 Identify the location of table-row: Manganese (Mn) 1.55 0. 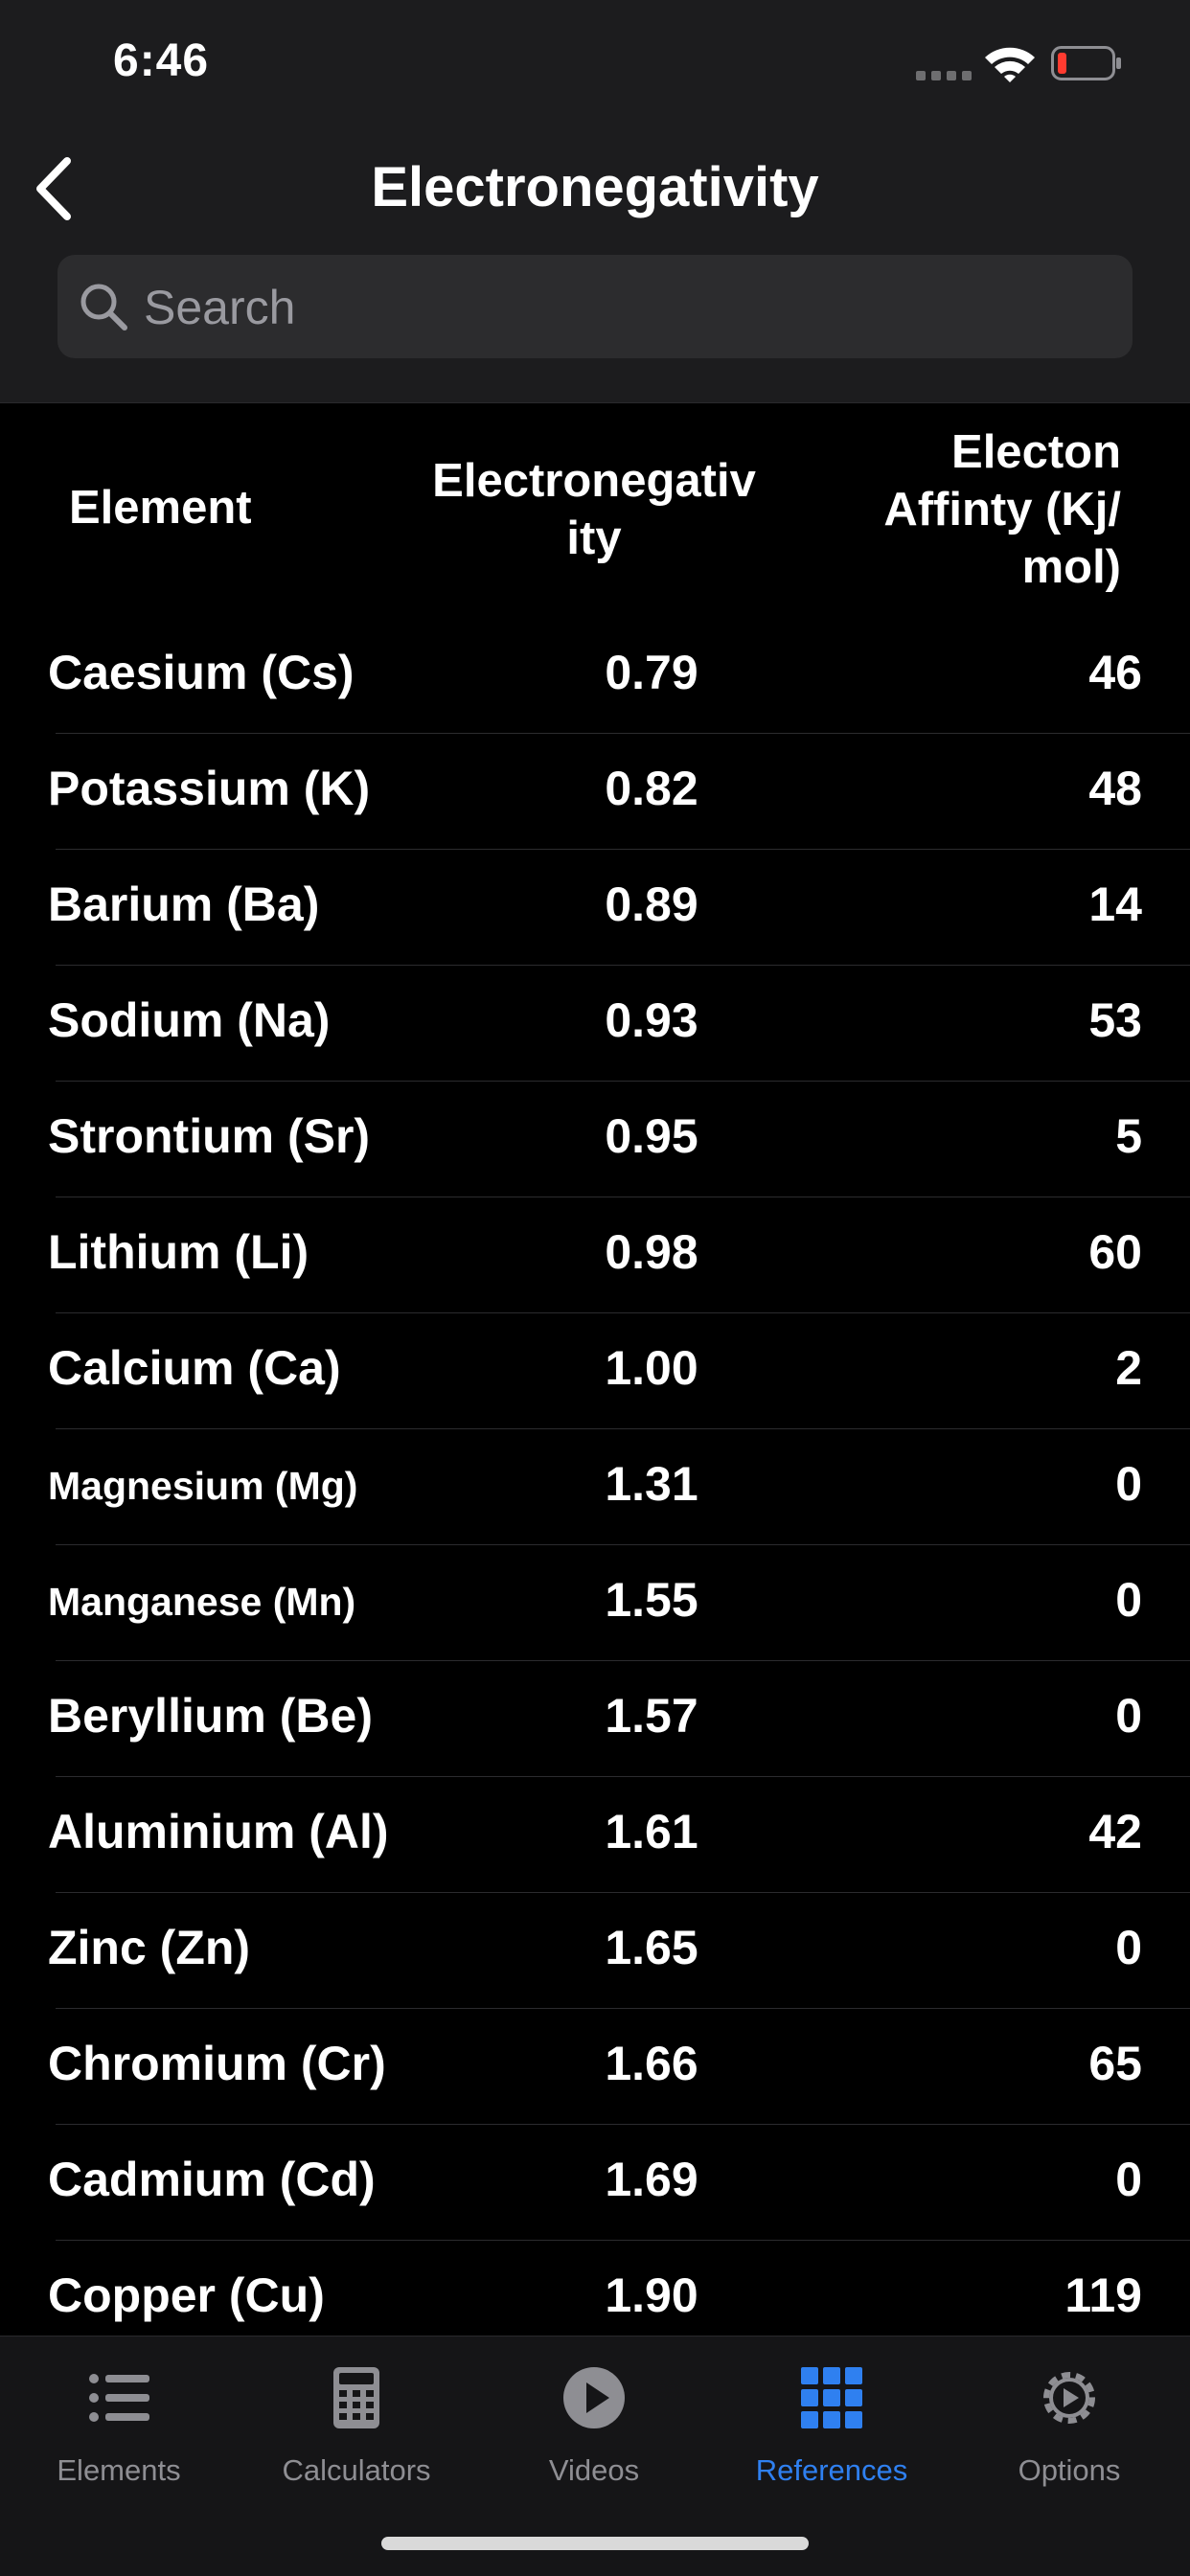
(619, 1603).